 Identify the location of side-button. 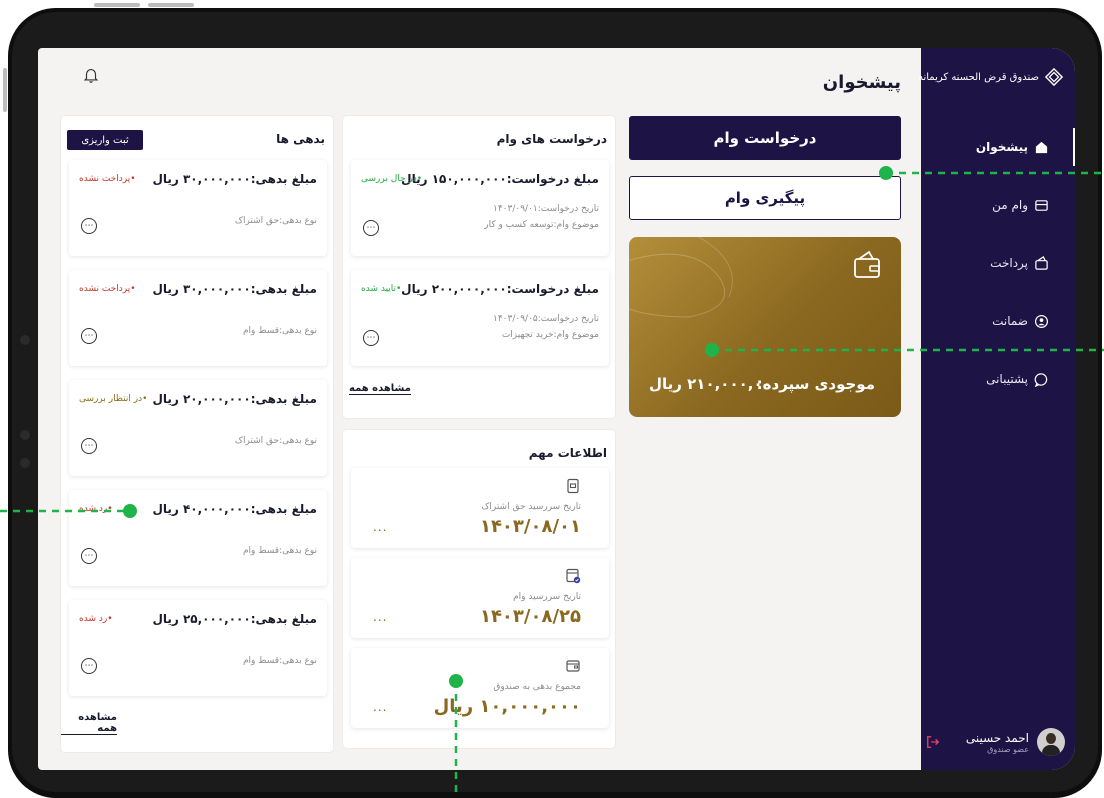
(5, 90).